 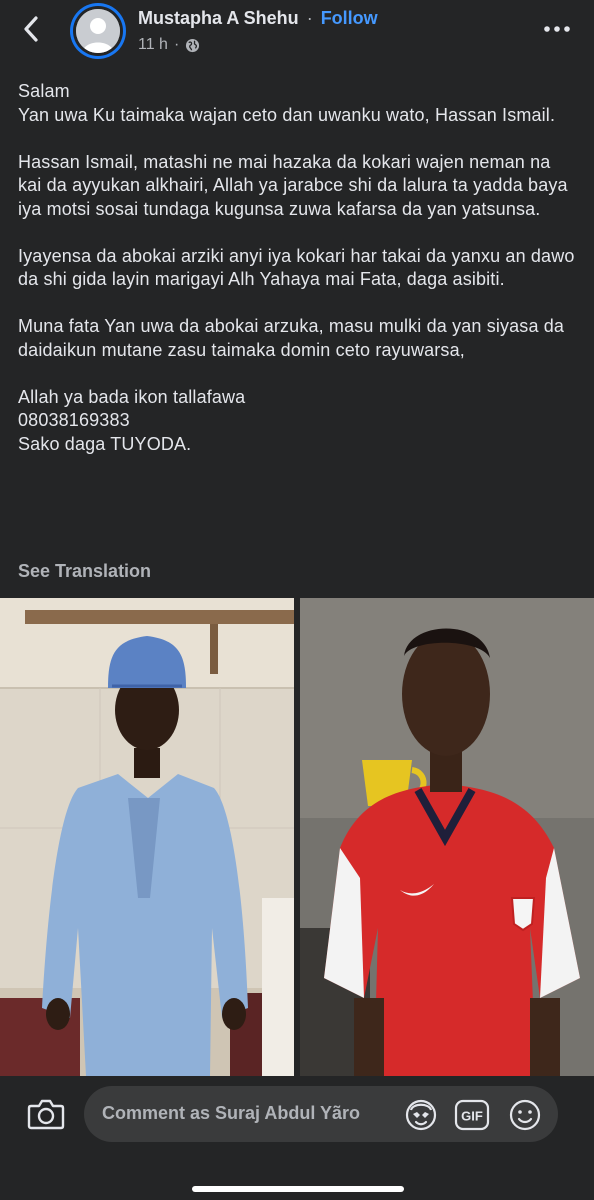 I want to click on chevron-left-icon, so click(x=31, y=29).